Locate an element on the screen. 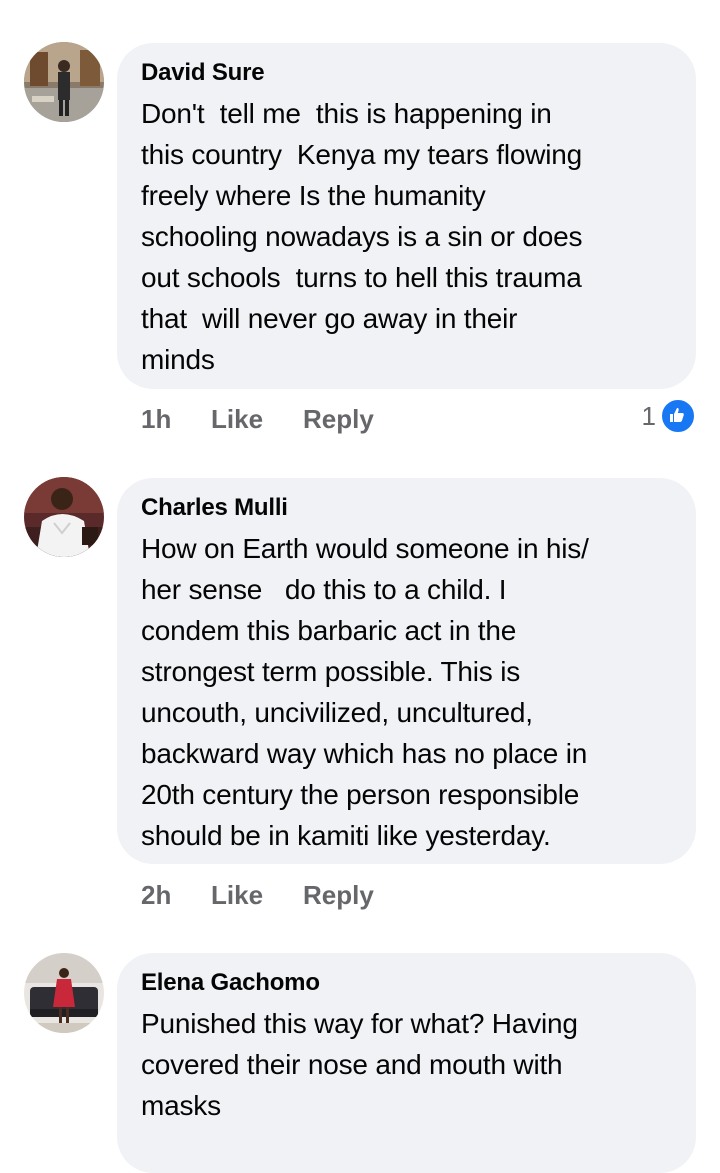  comment-timestamp: 1h is located at coordinates (156, 419).